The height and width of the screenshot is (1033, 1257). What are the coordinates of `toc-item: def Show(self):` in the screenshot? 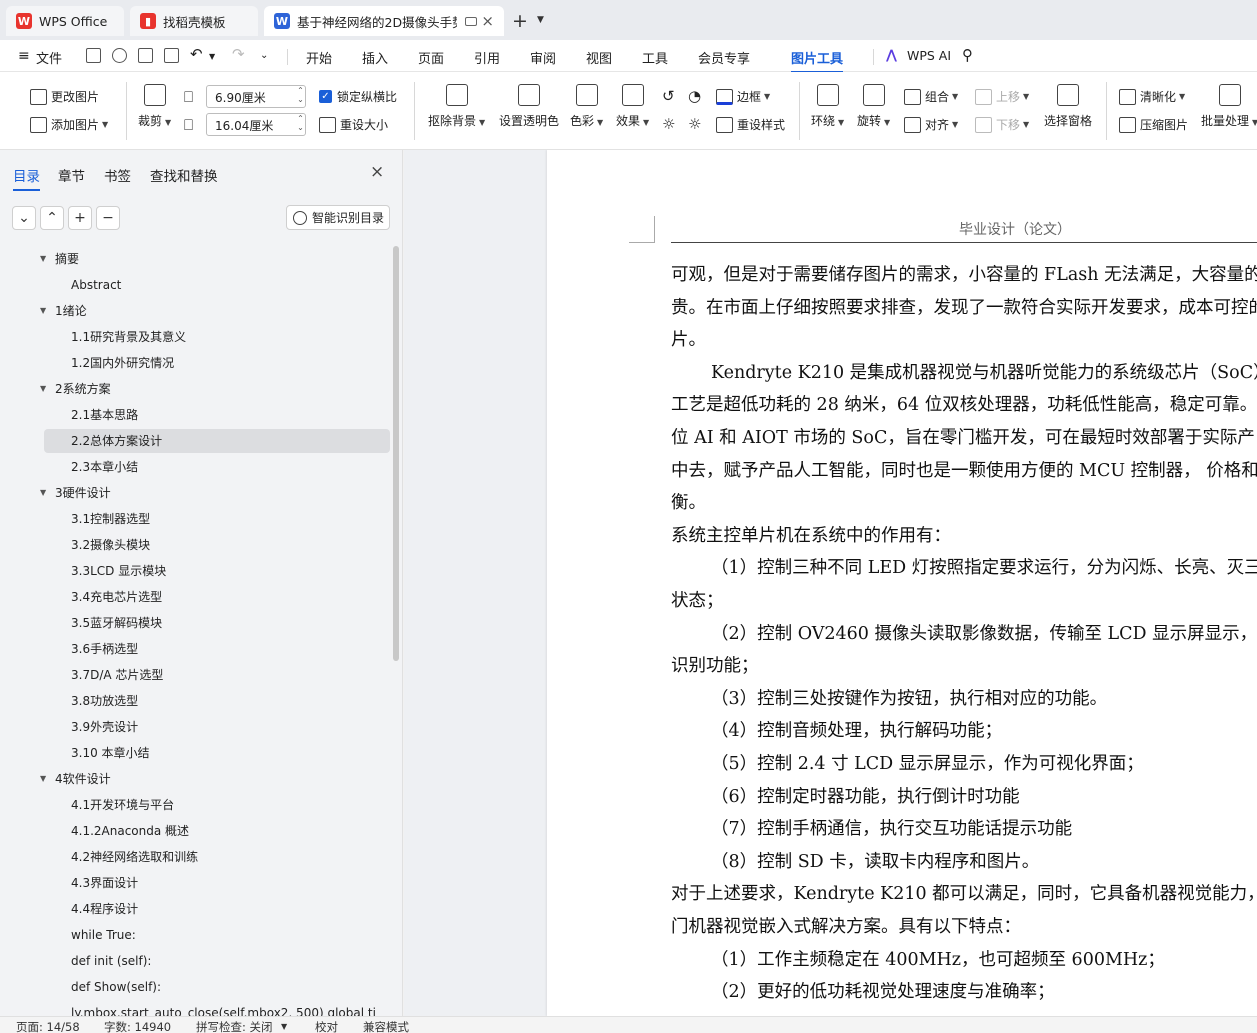 It's located at (229, 987).